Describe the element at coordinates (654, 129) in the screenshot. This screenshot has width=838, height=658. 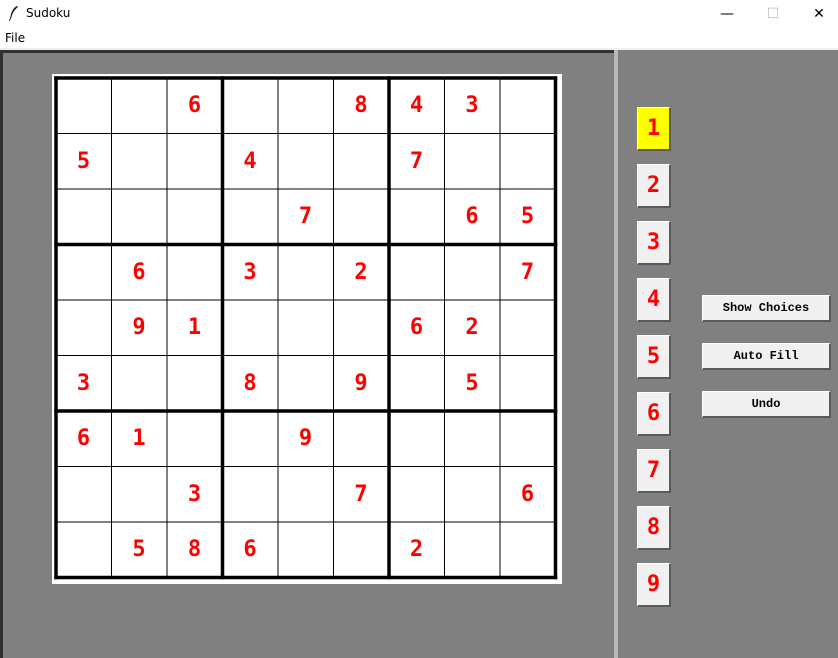
I see `number-button-1: 1` at that location.